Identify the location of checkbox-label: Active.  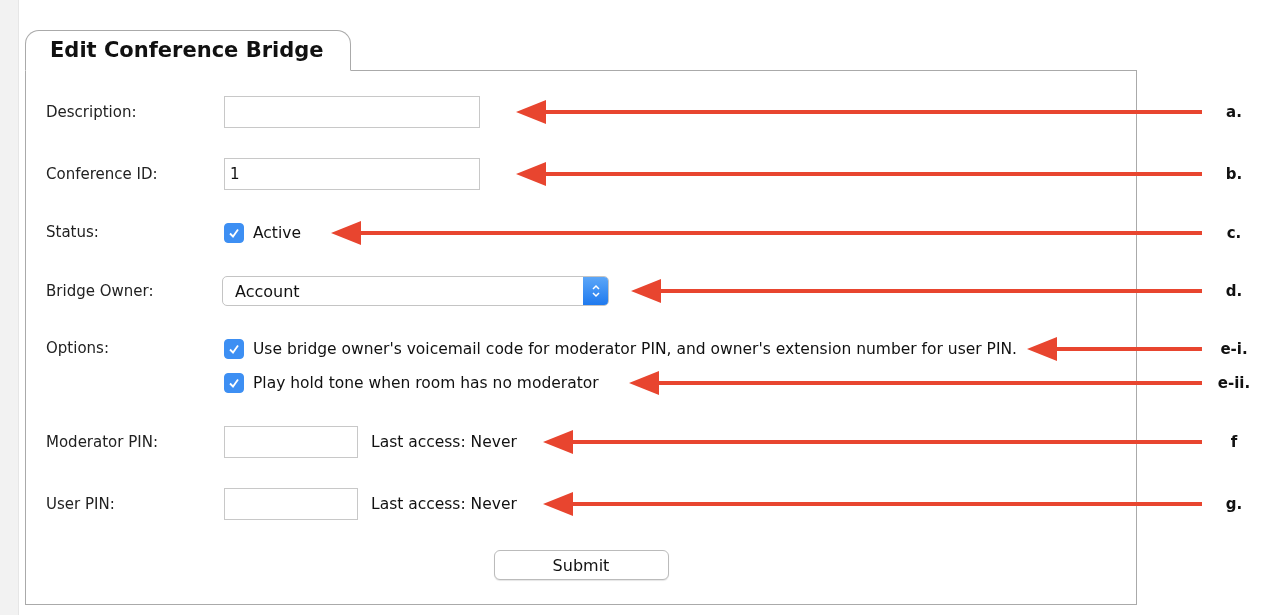
(277, 233).